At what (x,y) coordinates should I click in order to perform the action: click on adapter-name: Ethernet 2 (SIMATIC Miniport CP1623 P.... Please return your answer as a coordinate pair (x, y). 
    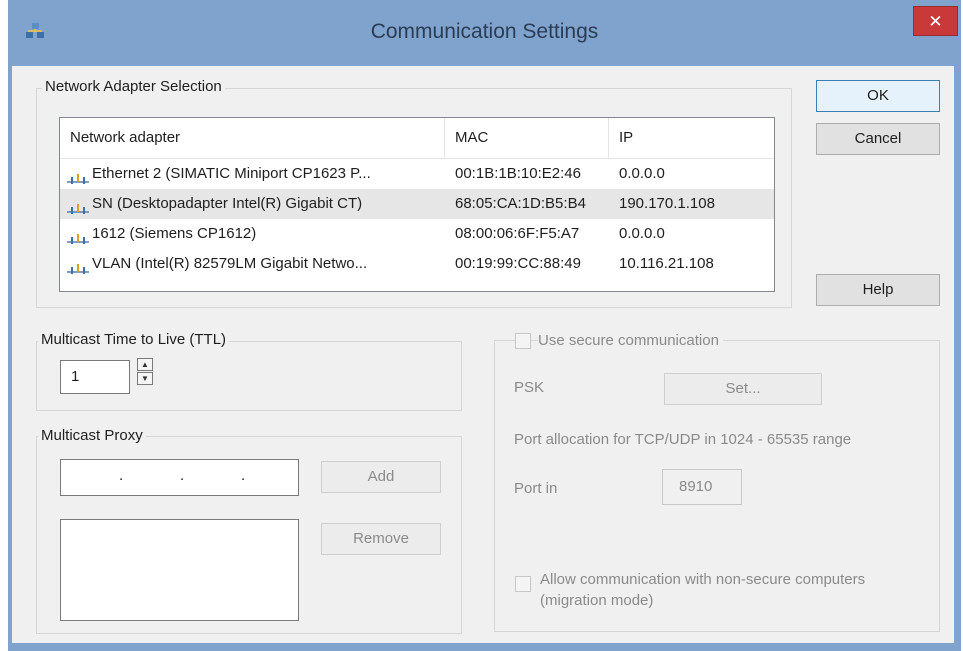
    Looking at the image, I should click on (231, 173).